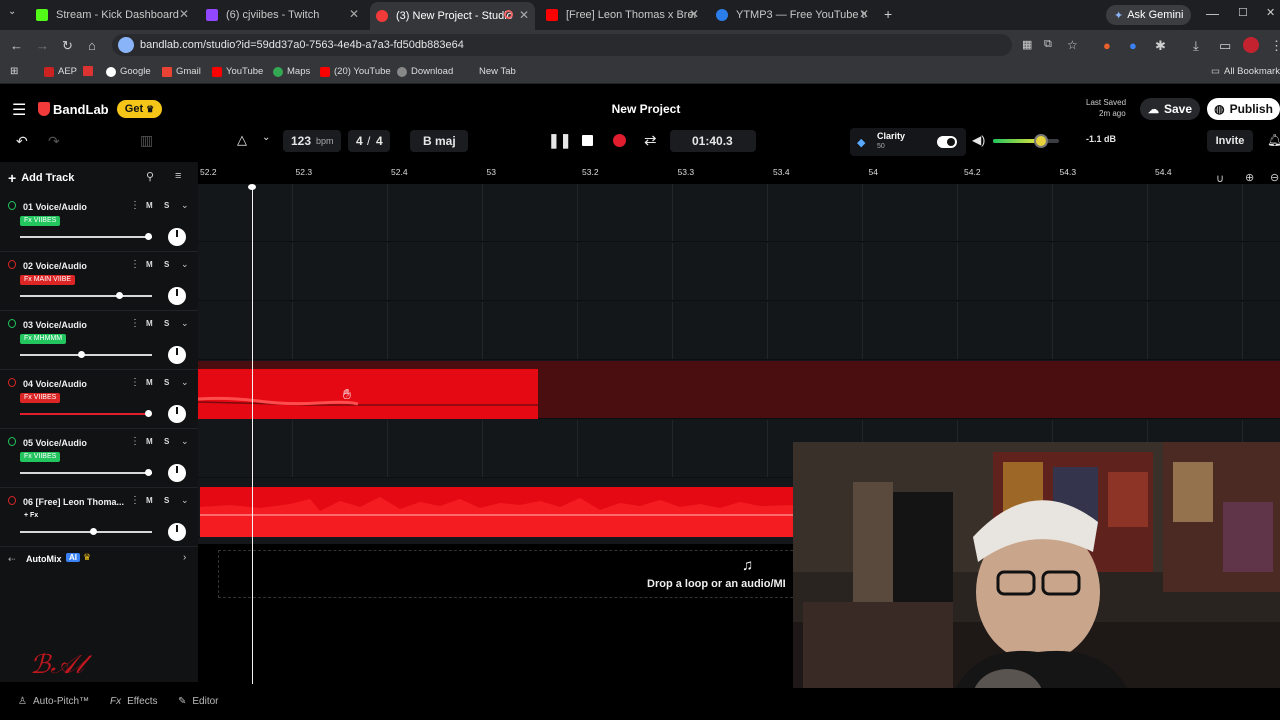  What do you see at coordinates (739, 390) in the screenshot?
I see `track-lane-selected: ✋︎` at bounding box center [739, 390].